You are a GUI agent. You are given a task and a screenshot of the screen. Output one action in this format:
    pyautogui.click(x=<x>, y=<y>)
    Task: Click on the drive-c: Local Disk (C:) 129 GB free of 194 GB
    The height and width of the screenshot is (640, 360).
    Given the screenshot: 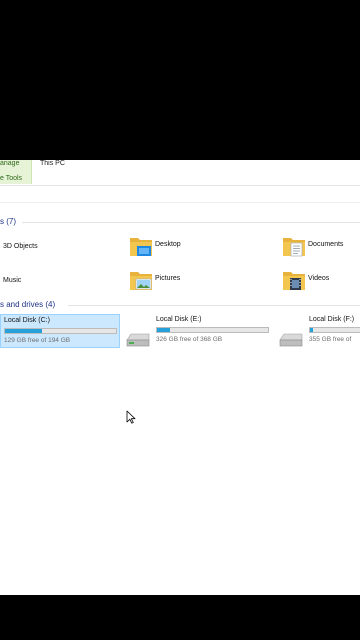 What is the action you would take?
    pyautogui.click(x=60, y=331)
    